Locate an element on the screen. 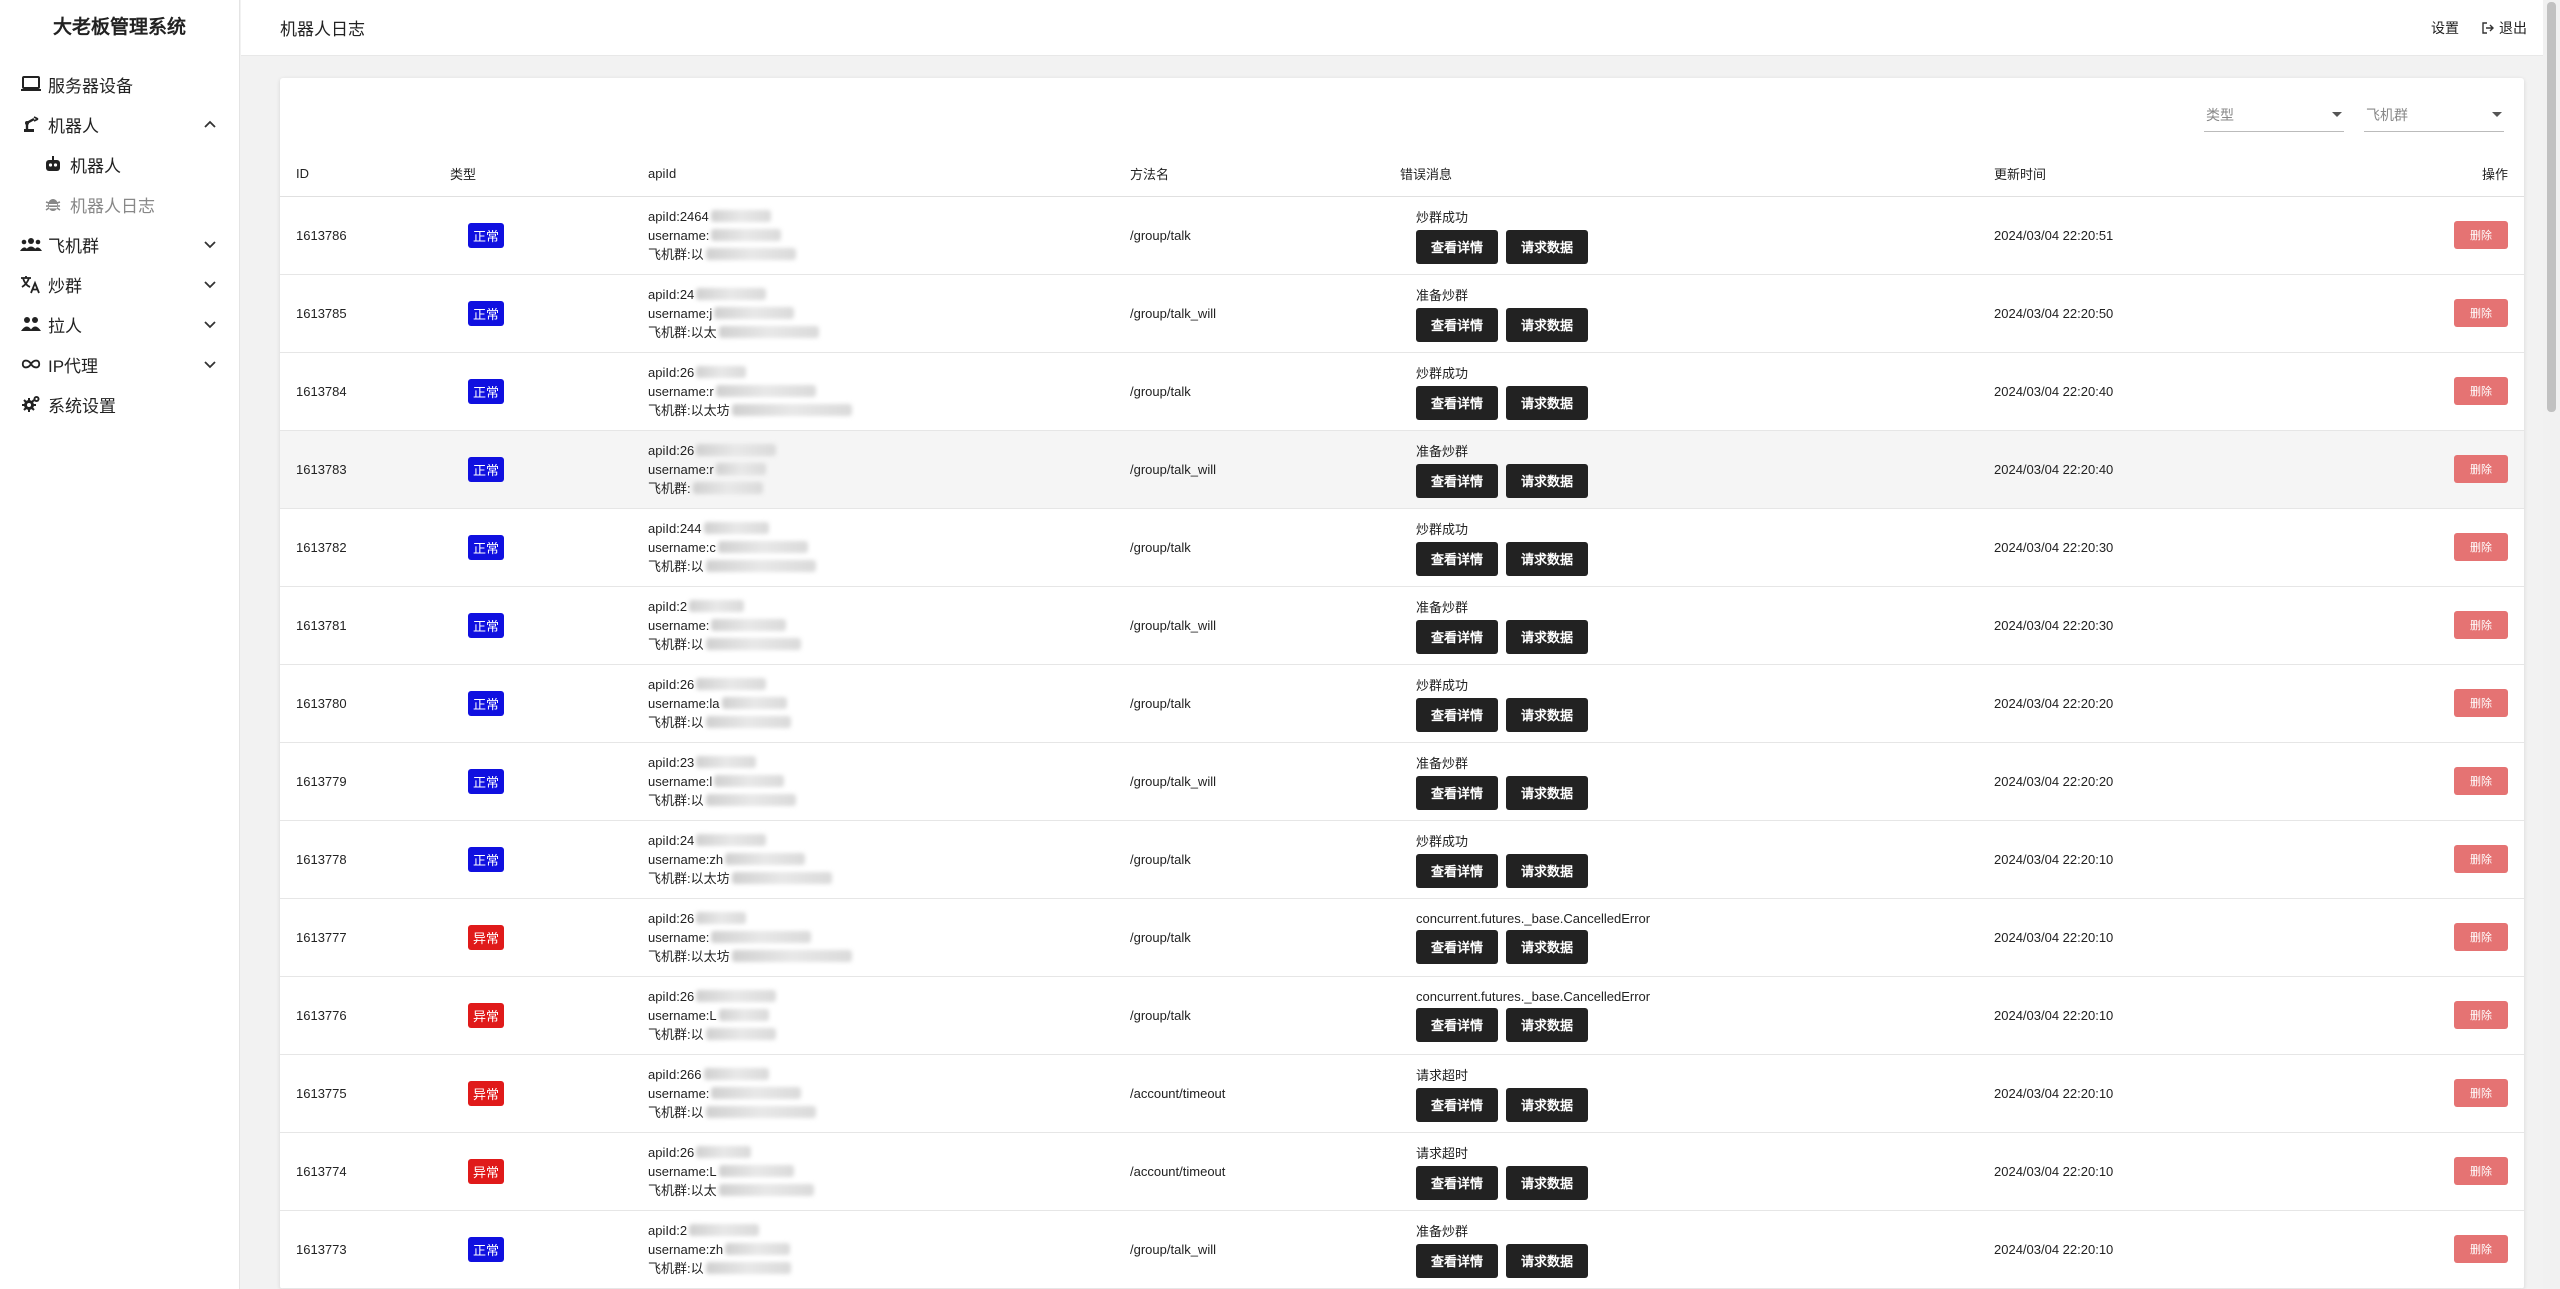 This screenshot has height=1289, width=2560. gear-icon is located at coordinates (31, 404).